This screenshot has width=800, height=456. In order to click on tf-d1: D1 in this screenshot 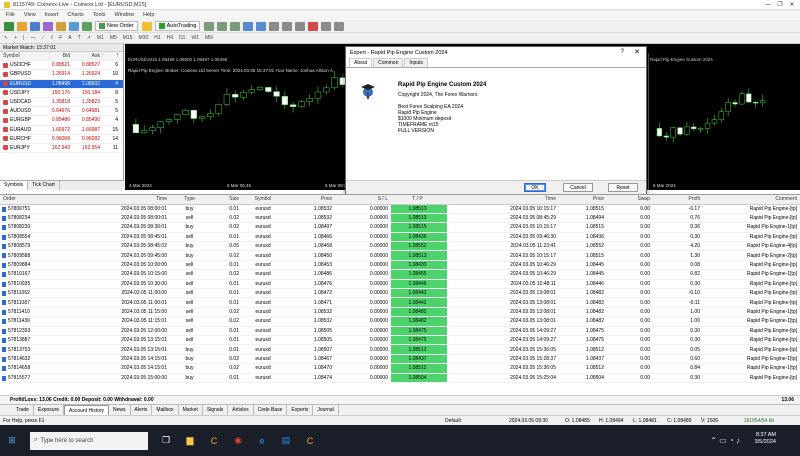, I will do `click(182, 38)`.